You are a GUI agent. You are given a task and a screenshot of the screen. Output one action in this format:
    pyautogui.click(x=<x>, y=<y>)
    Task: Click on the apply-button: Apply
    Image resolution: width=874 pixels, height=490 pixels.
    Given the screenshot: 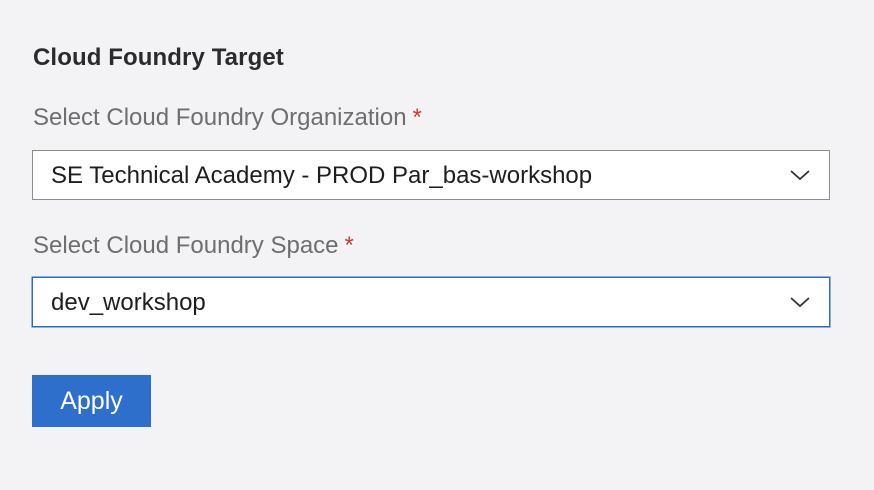 What is the action you would take?
    pyautogui.click(x=91, y=401)
    